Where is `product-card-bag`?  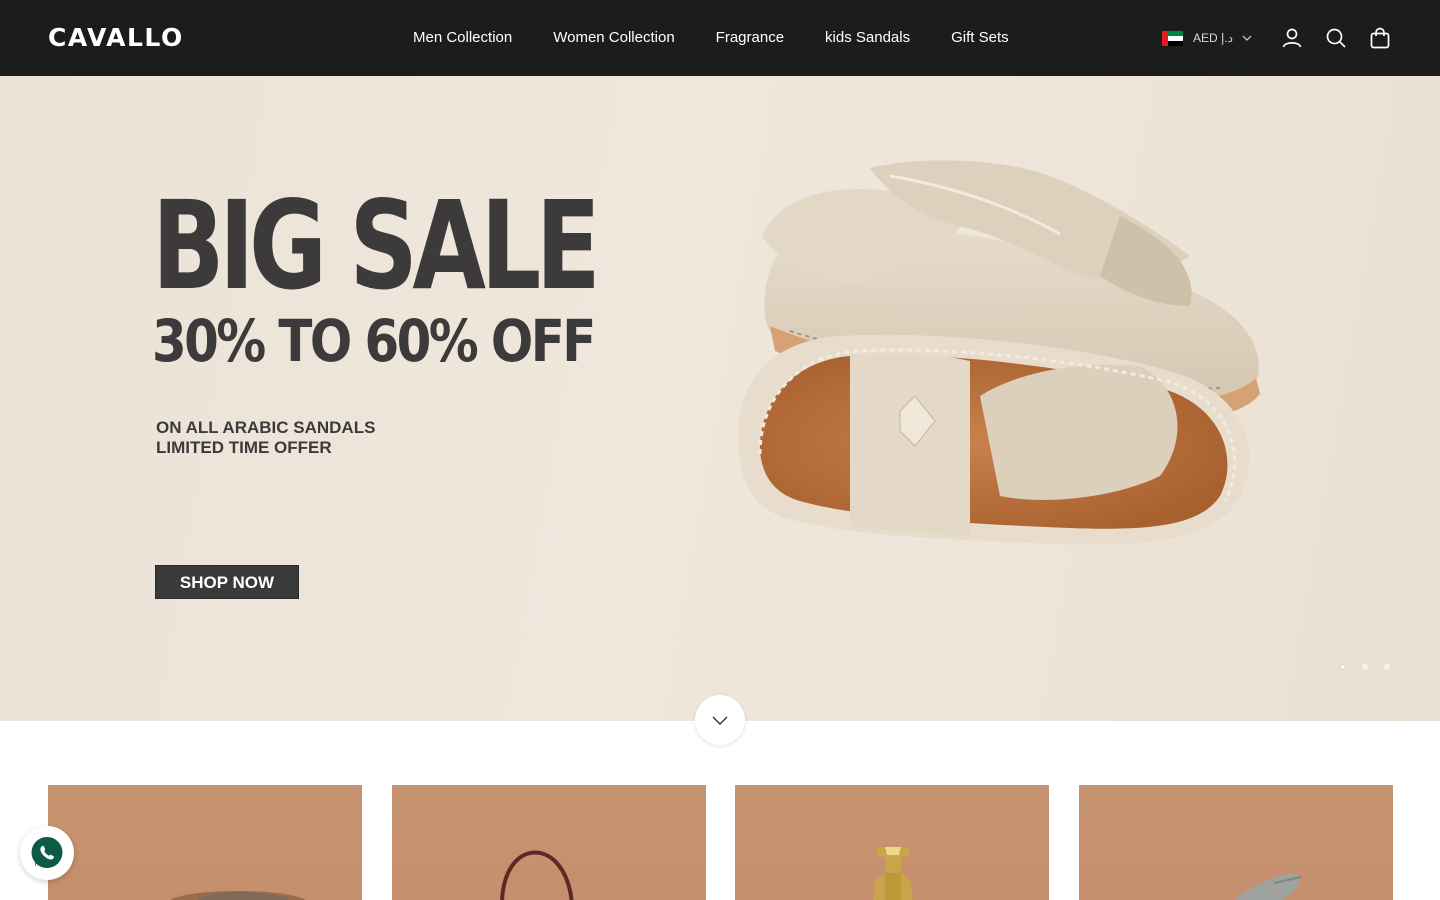 product-card-bag is located at coordinates (549, 842).